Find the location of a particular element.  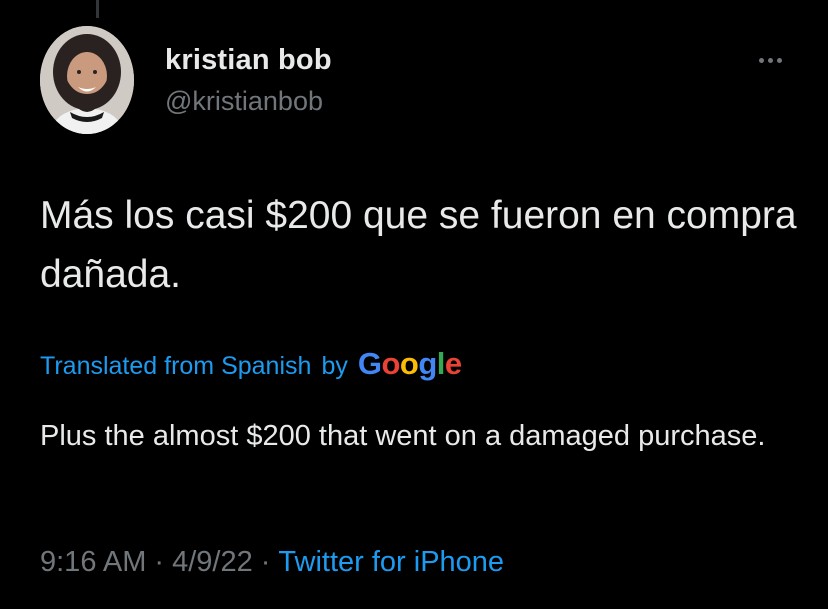

google-logo: Google is located at coordinates (410, 364).